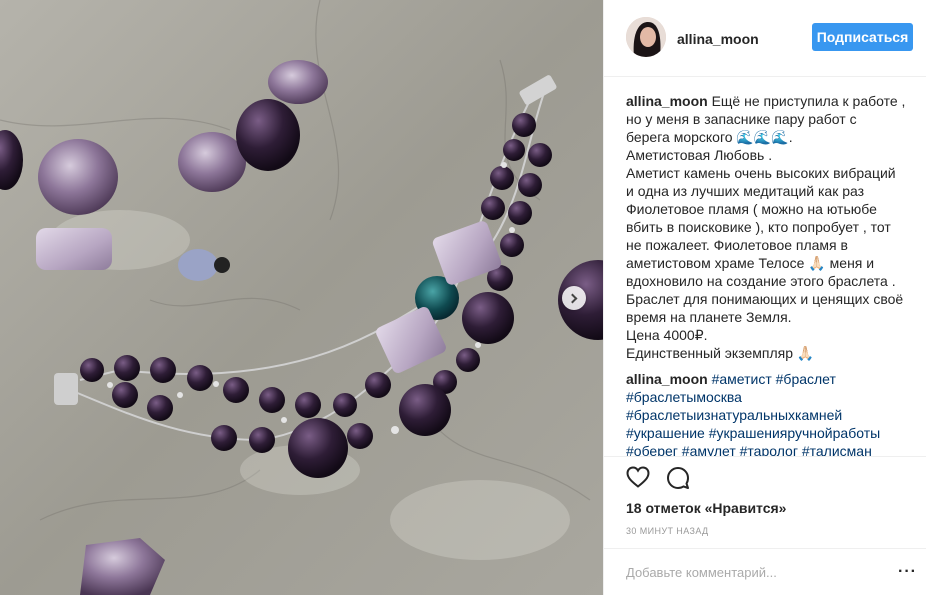  What do you see at coordinates (709, 317) in the screenshot?
I see `caption-line: время на планете Земля.` at bounding box center [709, 317].